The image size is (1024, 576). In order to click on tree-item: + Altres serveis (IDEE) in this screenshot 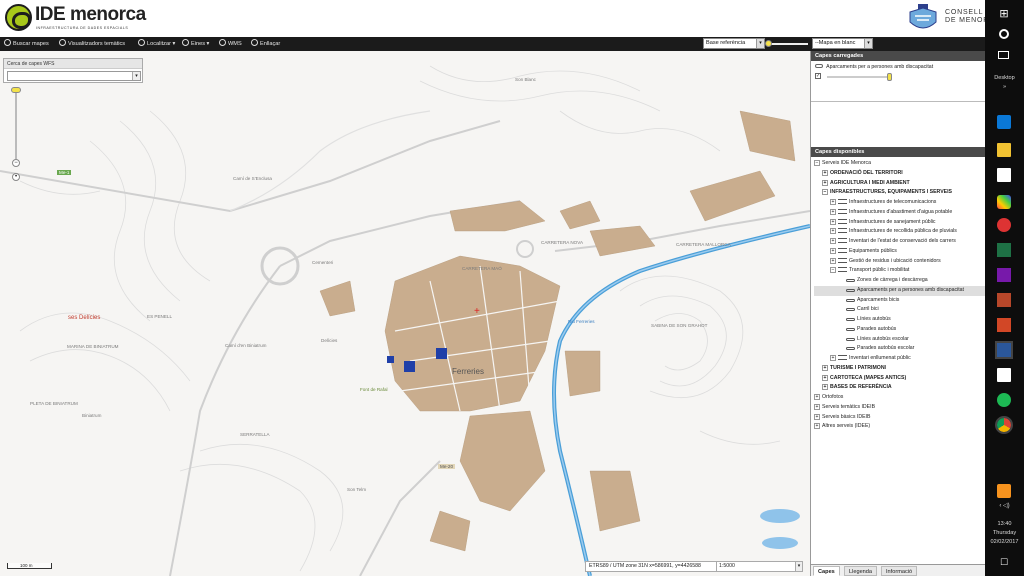, I will do `click(899, 427)`.